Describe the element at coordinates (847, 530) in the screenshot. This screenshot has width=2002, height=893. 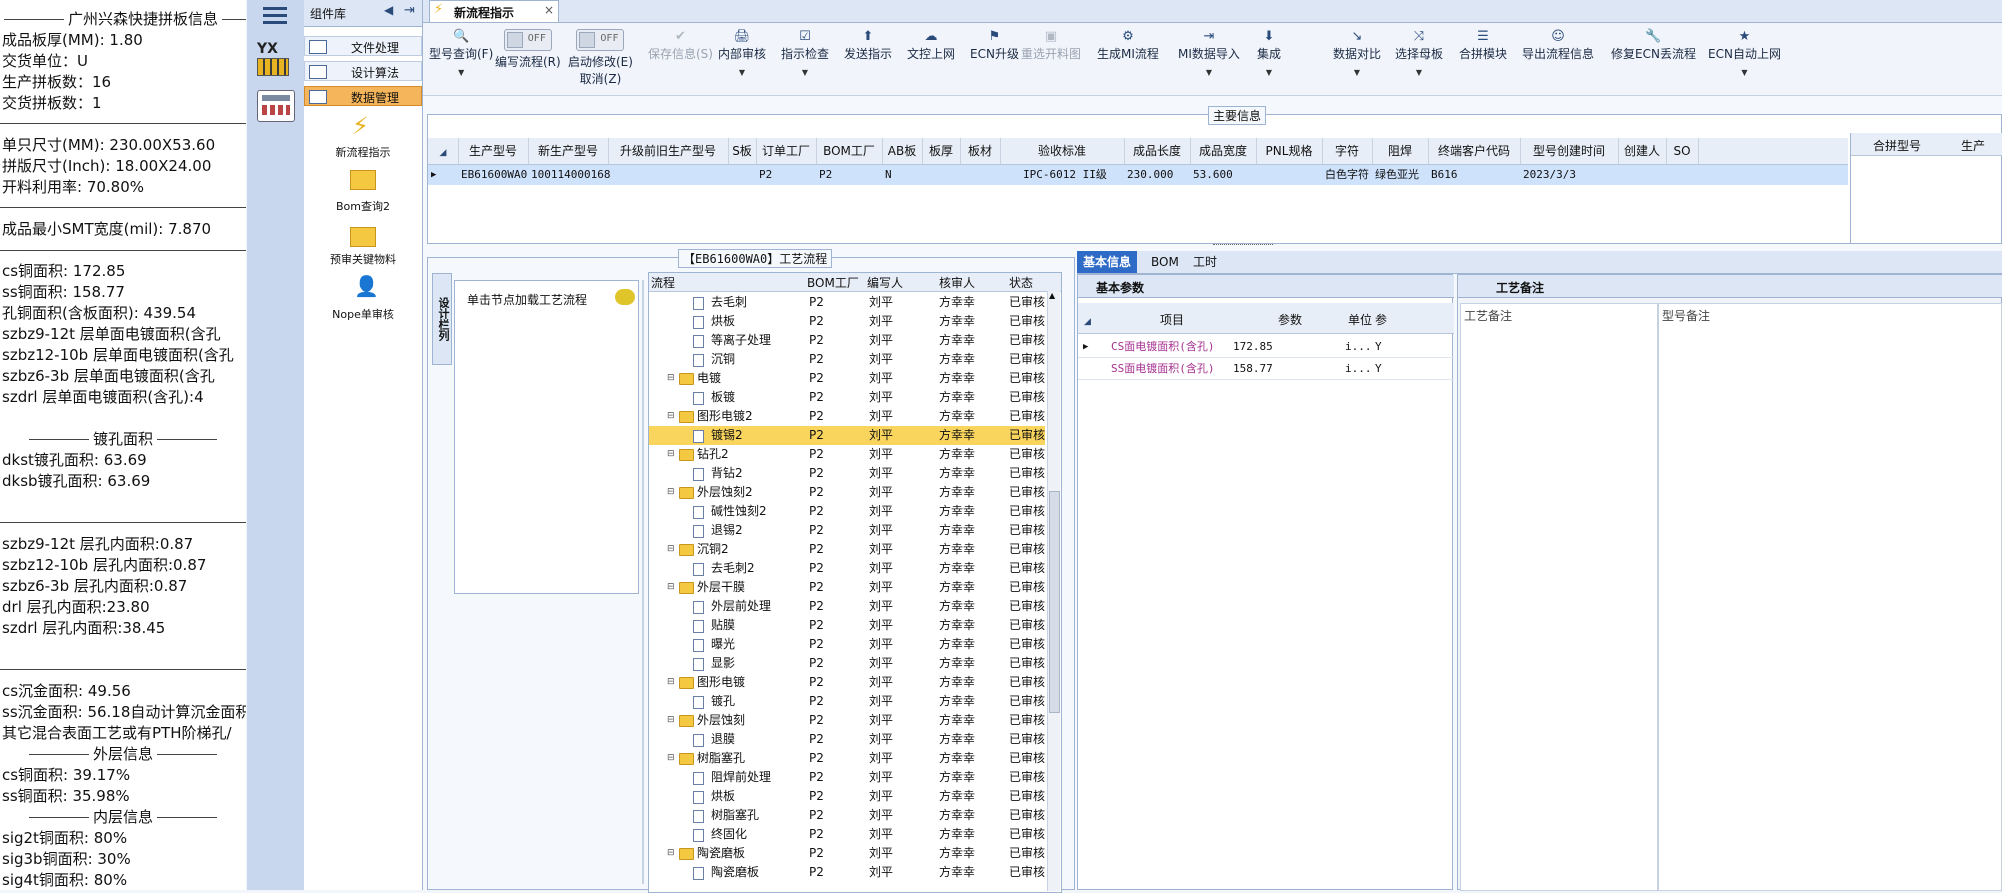
I see `tree-row: 退锡2 P2 刘平 方幸幸 已审核` at that location.